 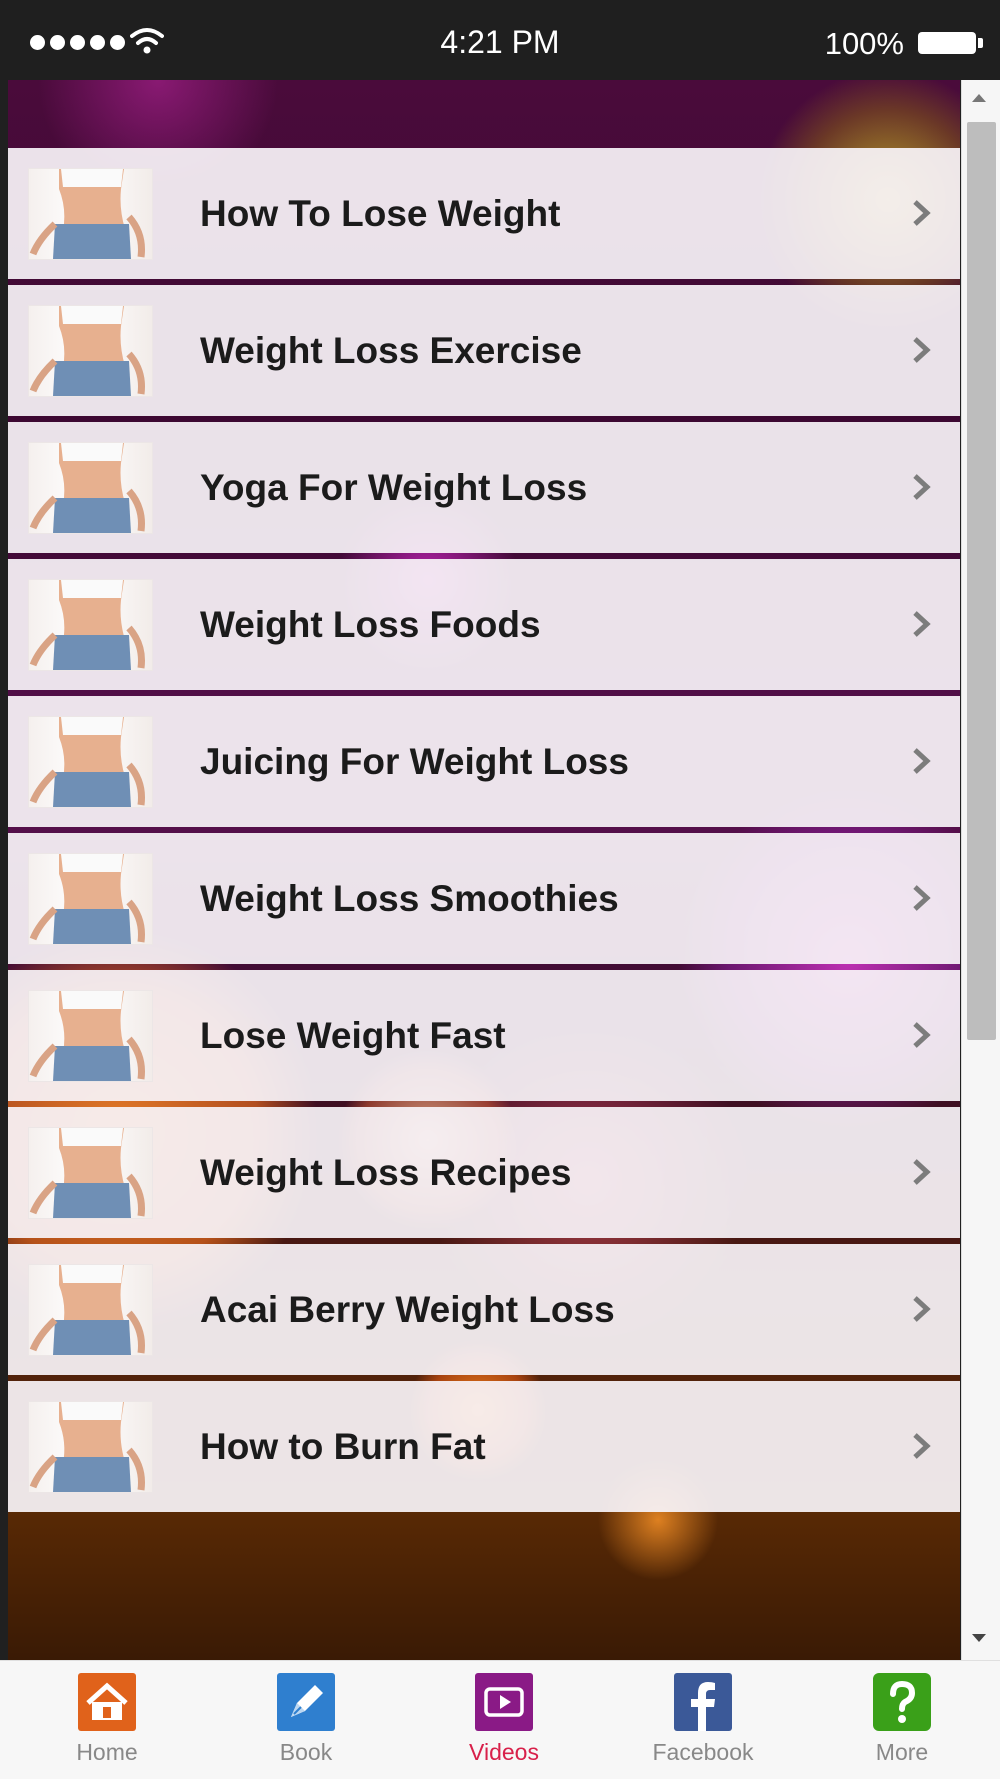 I want to click on list-item: Acai Berry Weight Loss, so click(x=484, y=1309).